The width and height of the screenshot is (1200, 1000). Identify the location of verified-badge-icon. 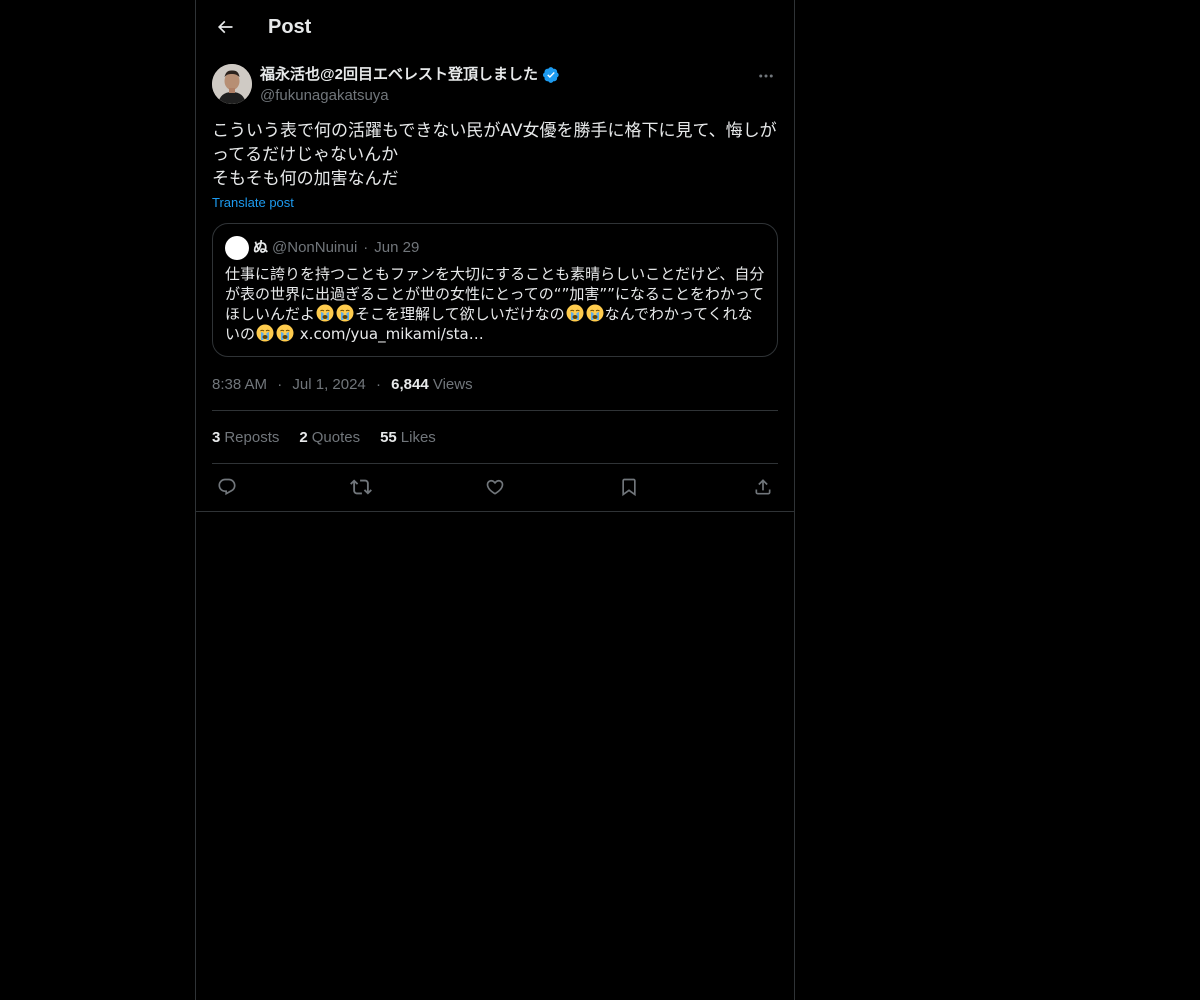
(551, 75).